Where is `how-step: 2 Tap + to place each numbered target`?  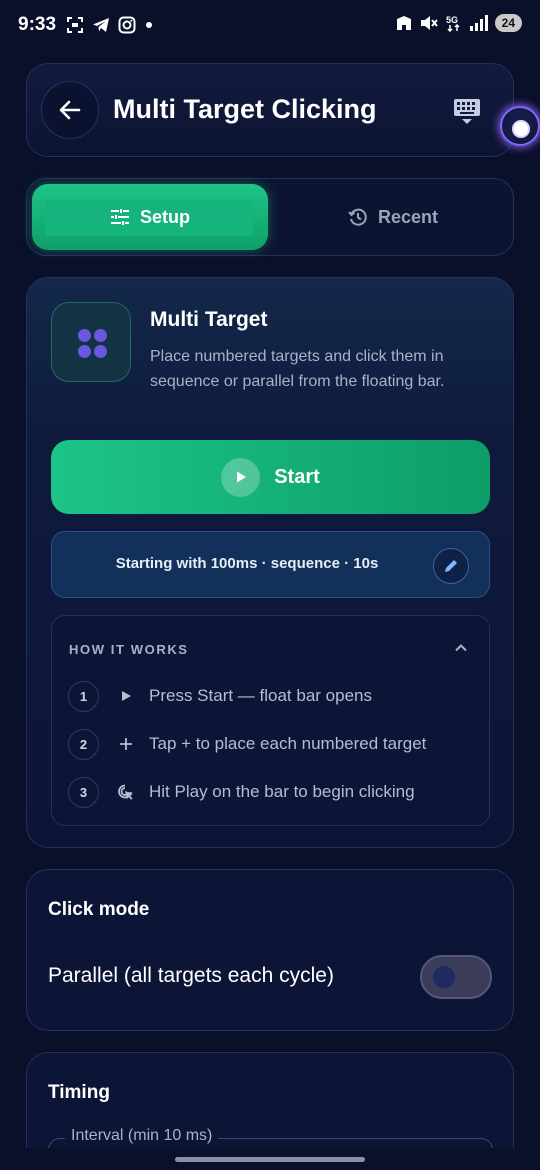
how-step: 2 Tap + to place each numbered target is located at coordinates (247, 744).